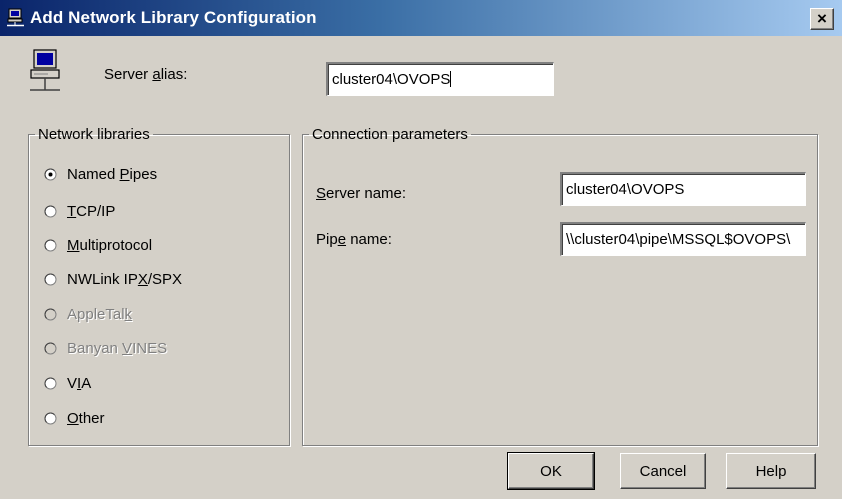  What do you see at coordinates (110, 245) in the screenshot?
I see `radio-label: Multiprotocol` at bounding box center [110, 245].